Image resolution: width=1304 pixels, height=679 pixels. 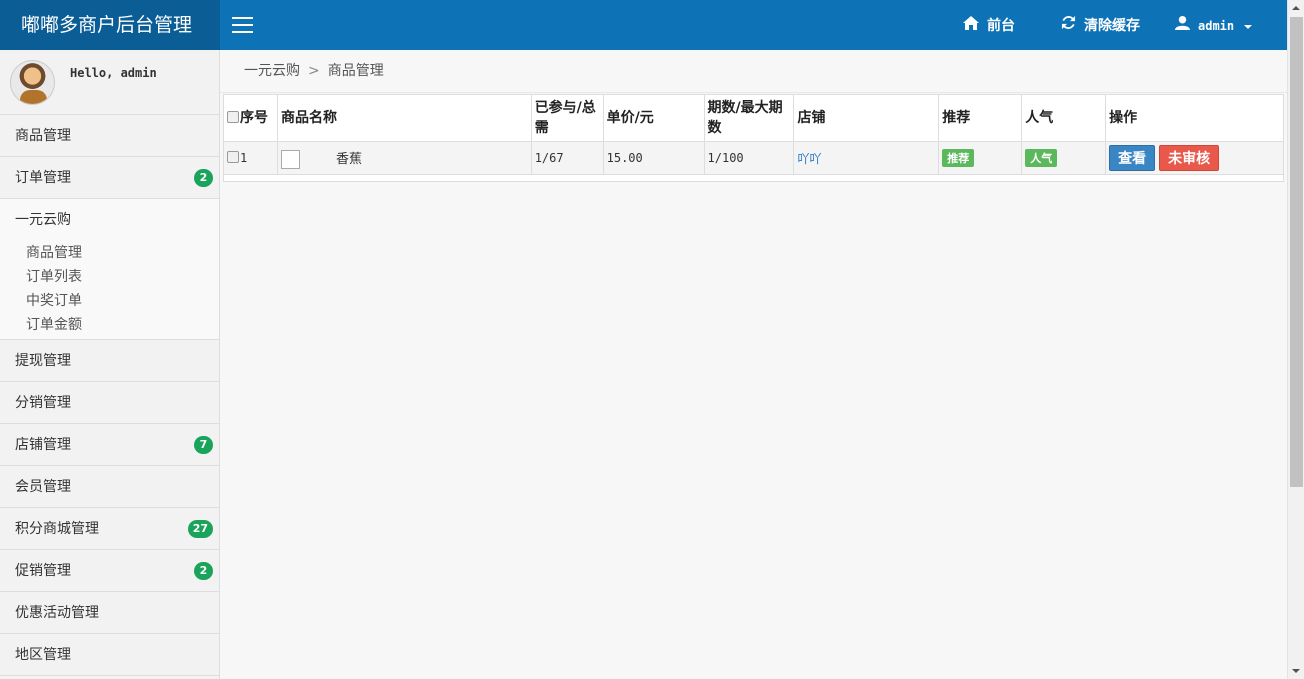 What do you see at coordinates (109, 220) in the screenshot?
I see `sidebar-item-one-yuan: 一元云购` at bounding box center [109, 220].